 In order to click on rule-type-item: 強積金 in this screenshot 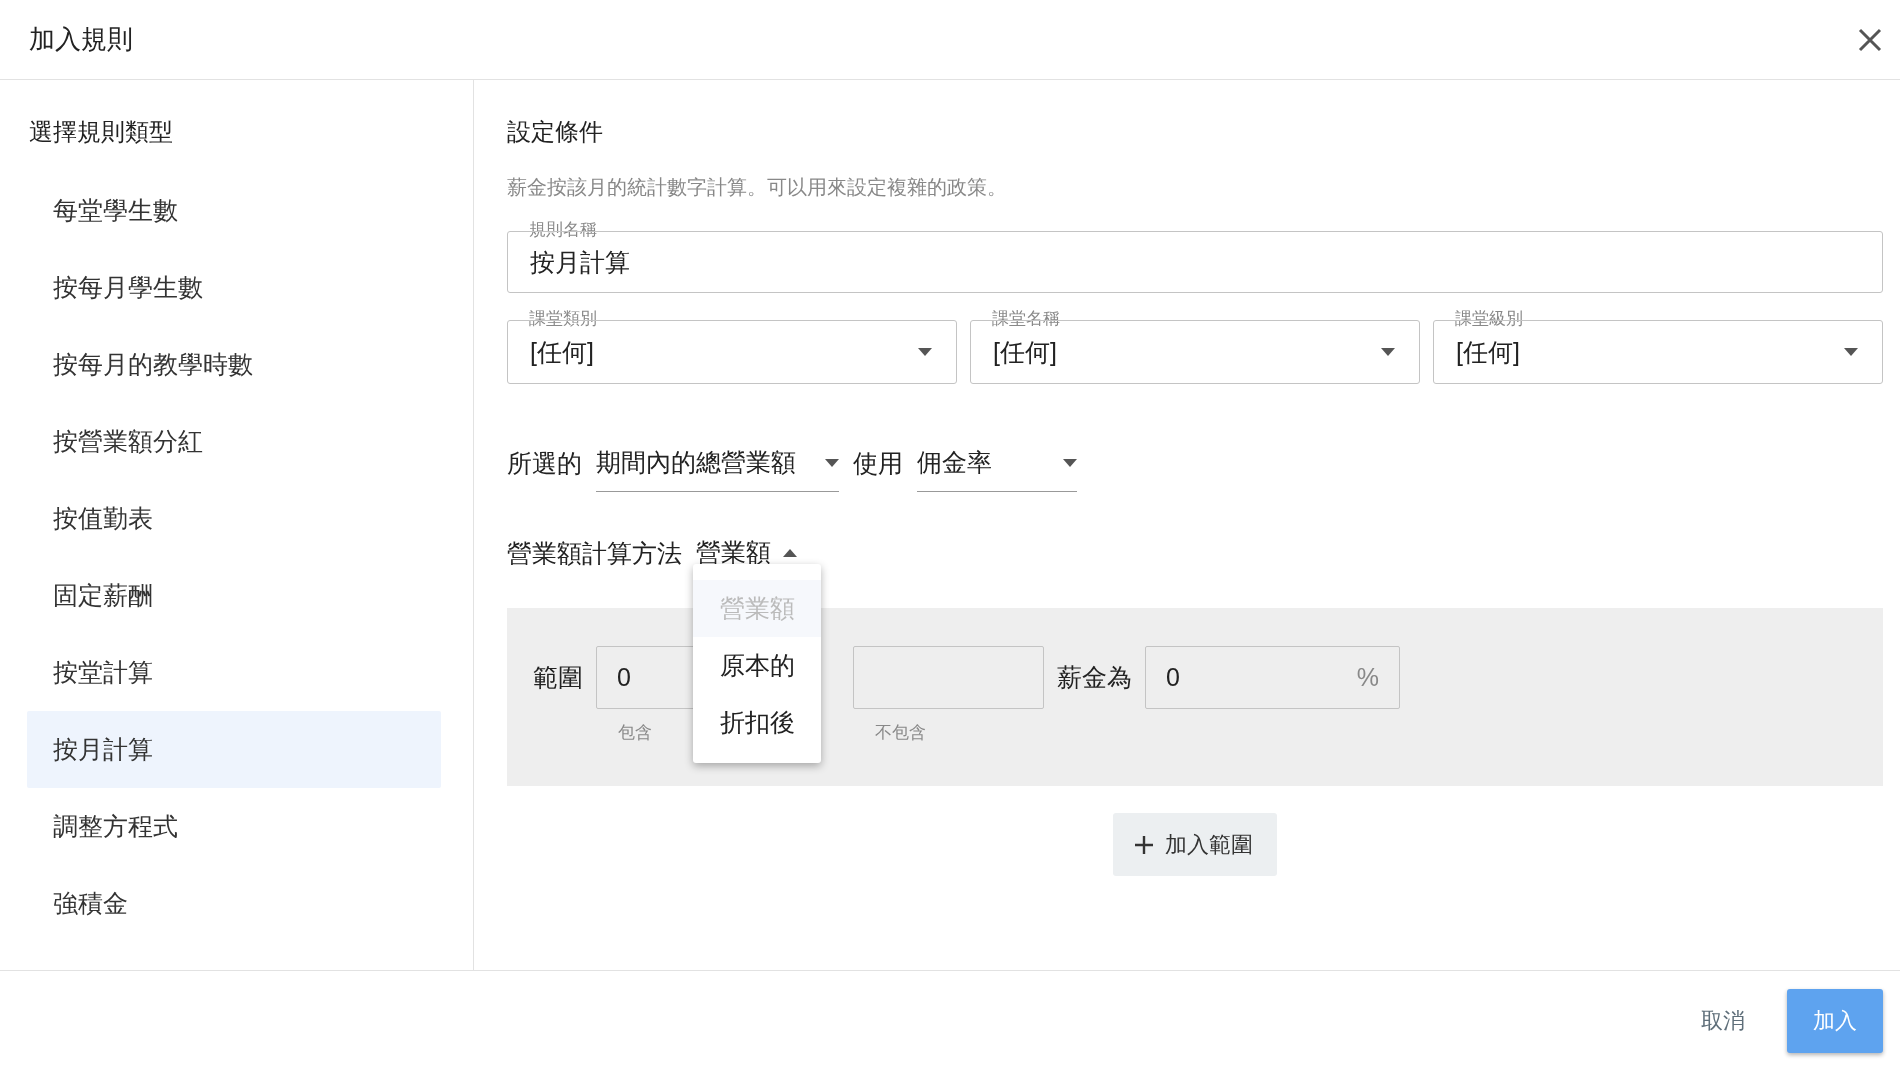, I will do `click(234, 903)`.